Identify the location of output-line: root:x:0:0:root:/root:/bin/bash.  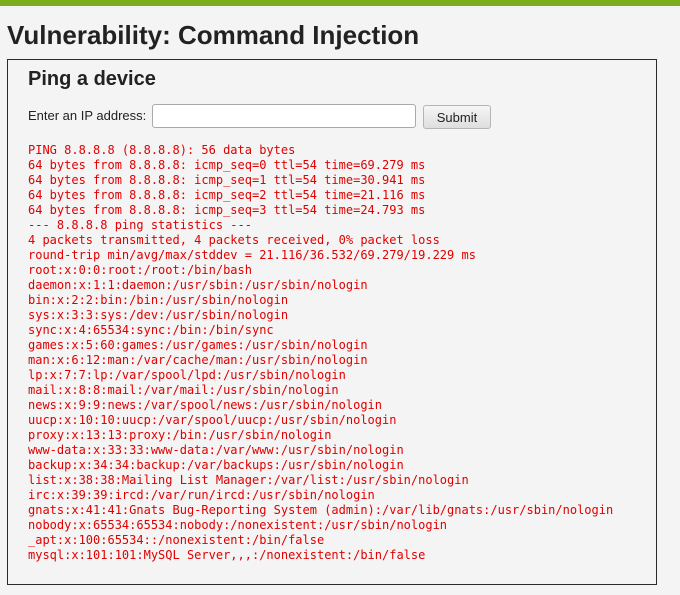
(140, 270).